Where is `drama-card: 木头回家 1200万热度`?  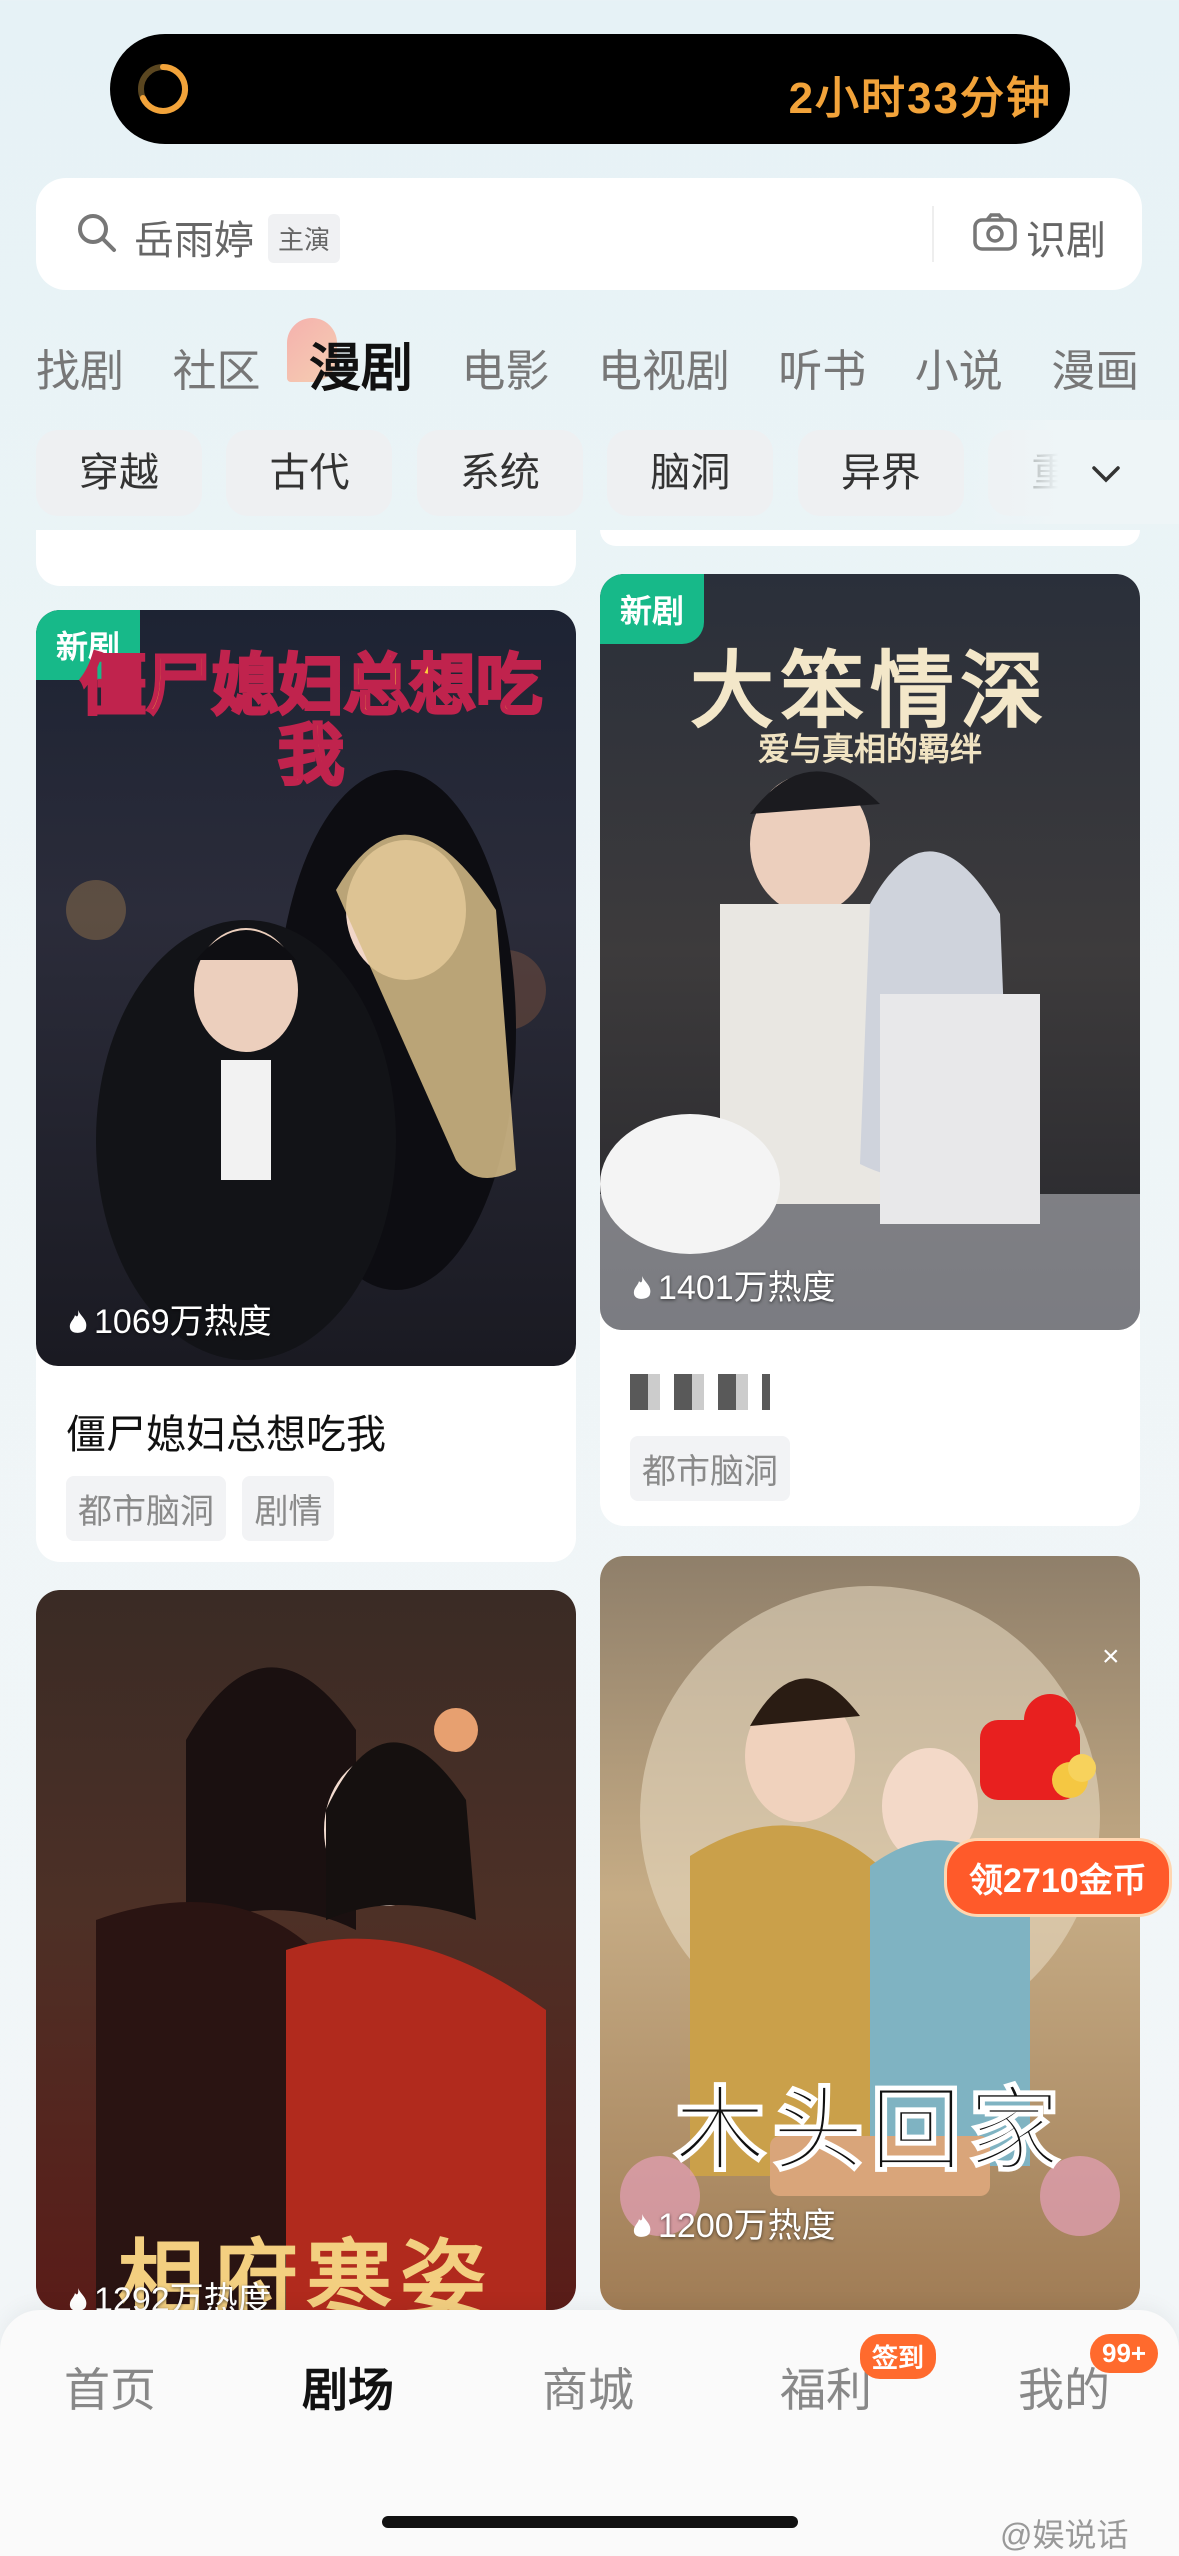 drama-card: 木头回家 1200万热度 is located at coordinates (870, 1933).